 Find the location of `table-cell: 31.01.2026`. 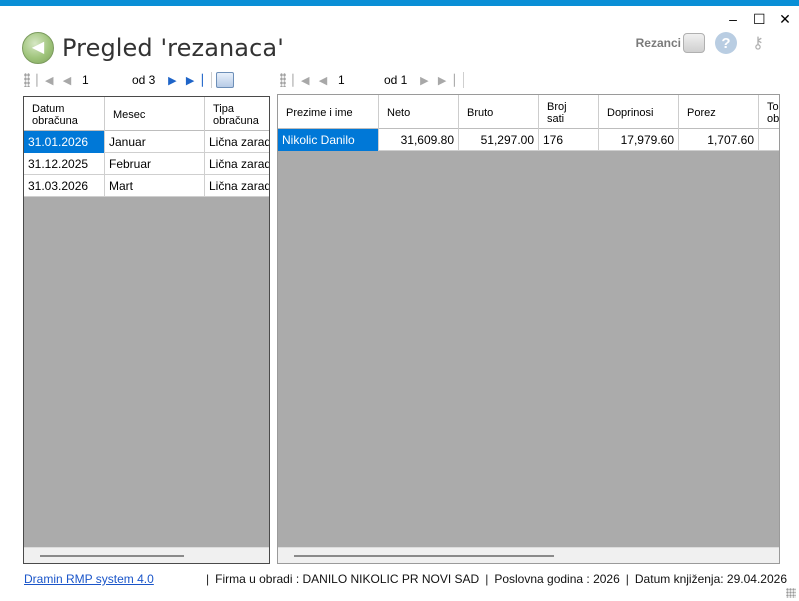

table-cell: 31.01.2026 is located at coordinates (64, 142).